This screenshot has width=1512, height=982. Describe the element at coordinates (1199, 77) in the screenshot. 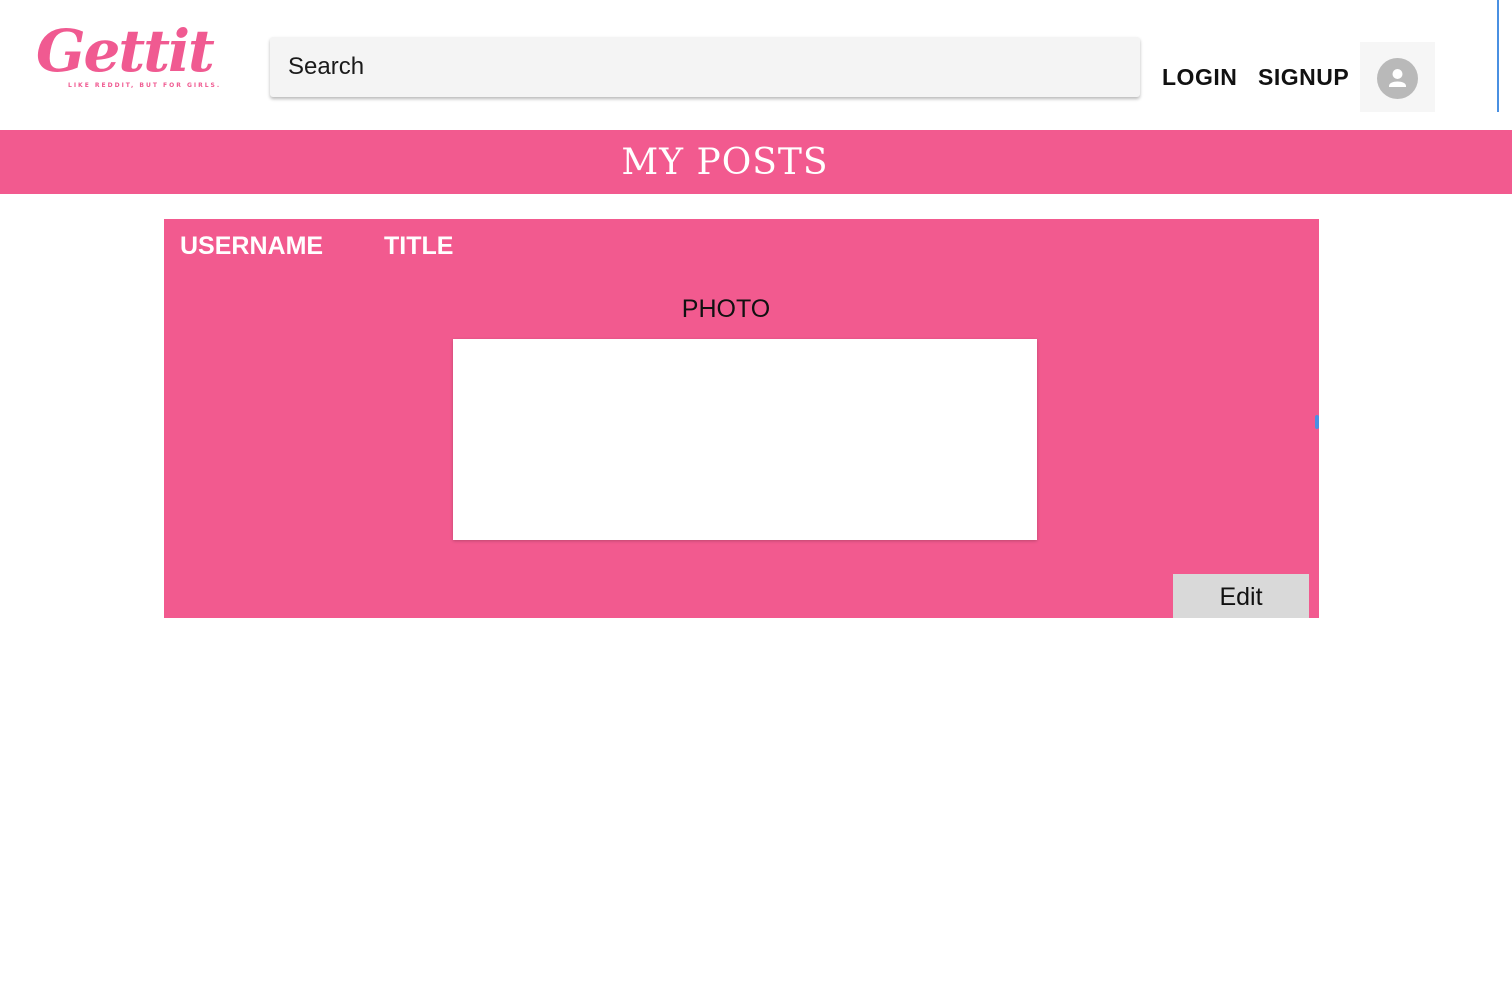

I see `login-link: LOGIN` at that location.